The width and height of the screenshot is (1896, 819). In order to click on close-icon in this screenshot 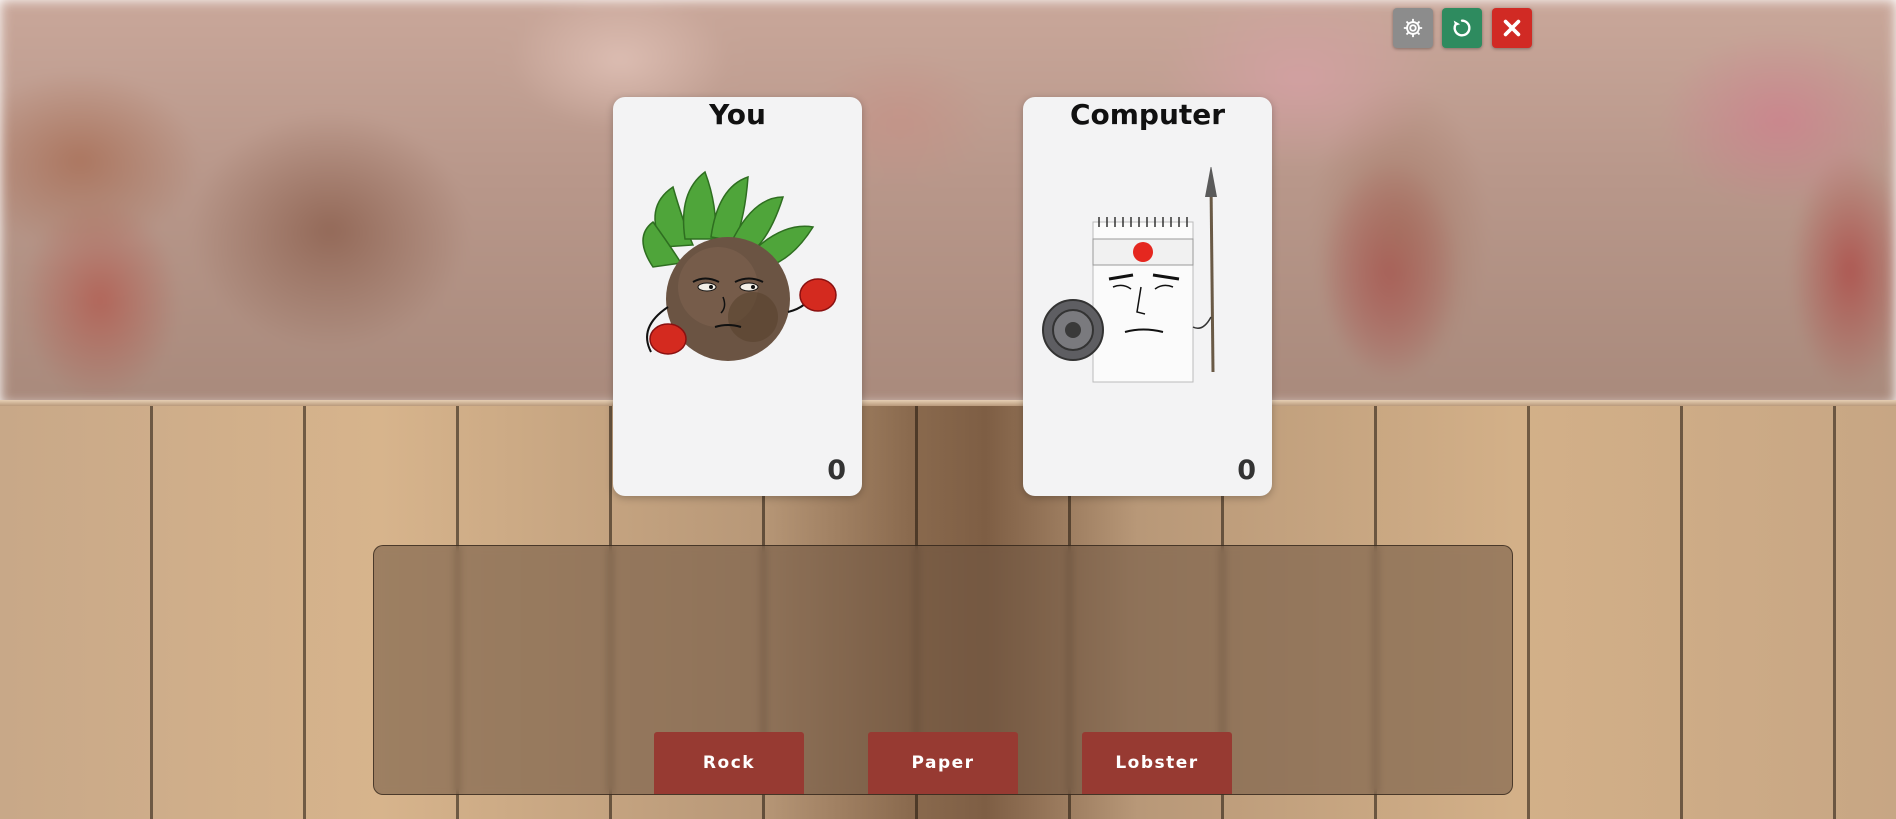, I will do `click(1512, 28)`.